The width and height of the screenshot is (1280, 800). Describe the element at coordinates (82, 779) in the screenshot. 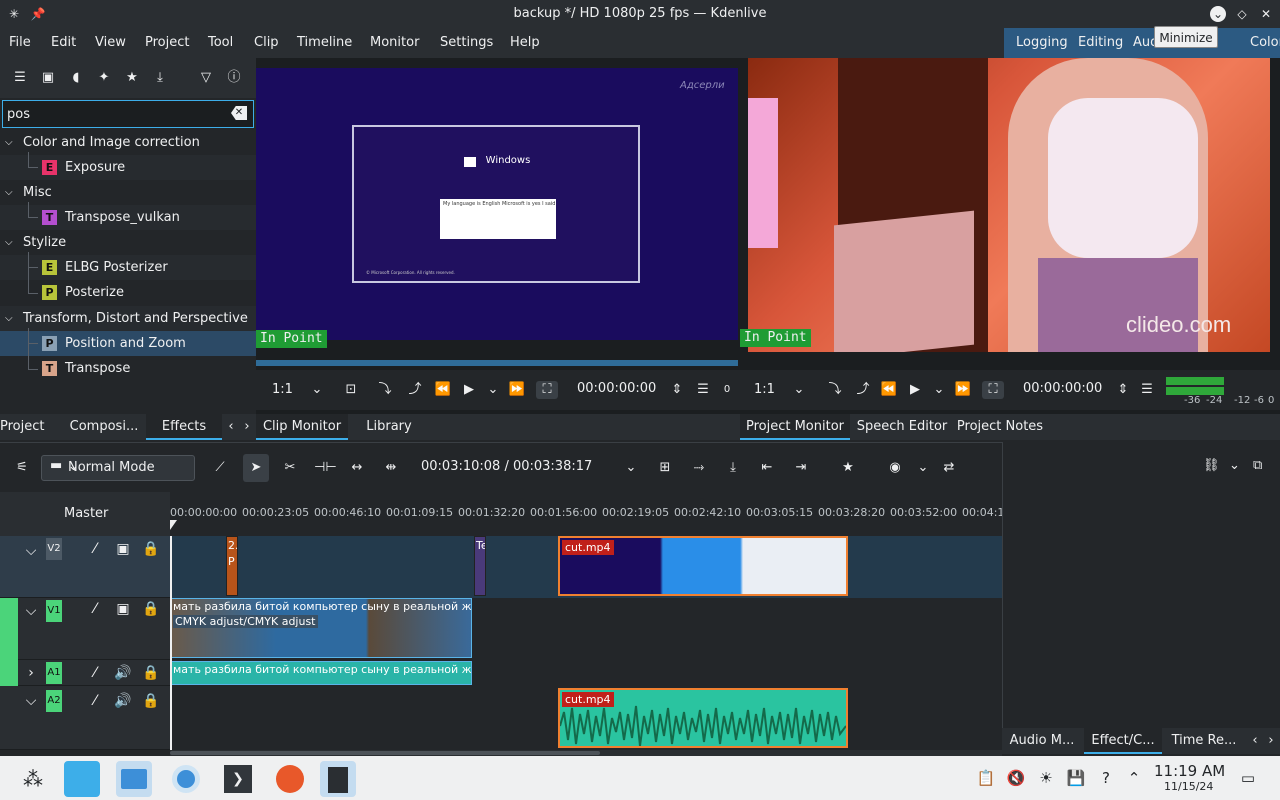

I see `discover-icon` at that location.